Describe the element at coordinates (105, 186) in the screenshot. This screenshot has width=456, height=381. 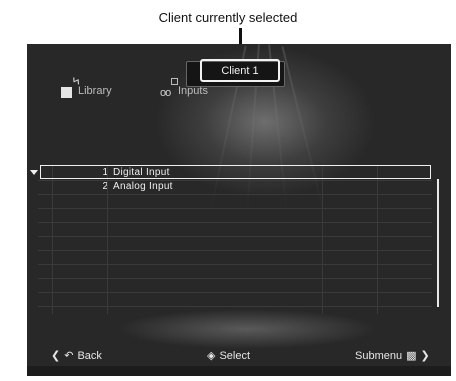
I see `list-item-number: 2` at that location.